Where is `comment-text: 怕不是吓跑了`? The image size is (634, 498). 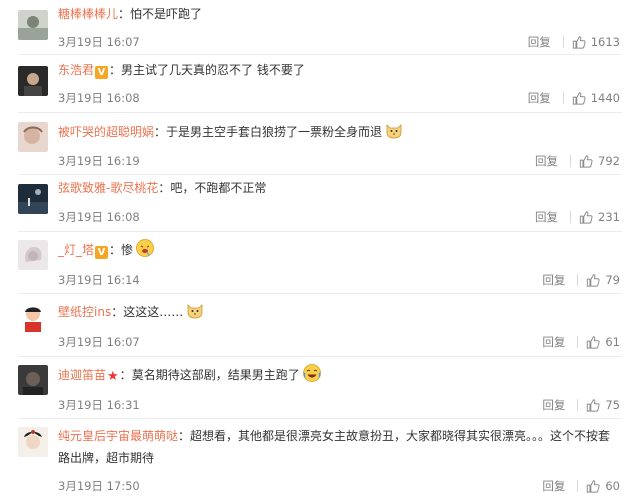
comment-text: 怕不是吓跑了 is located at coordinates (166, 14).